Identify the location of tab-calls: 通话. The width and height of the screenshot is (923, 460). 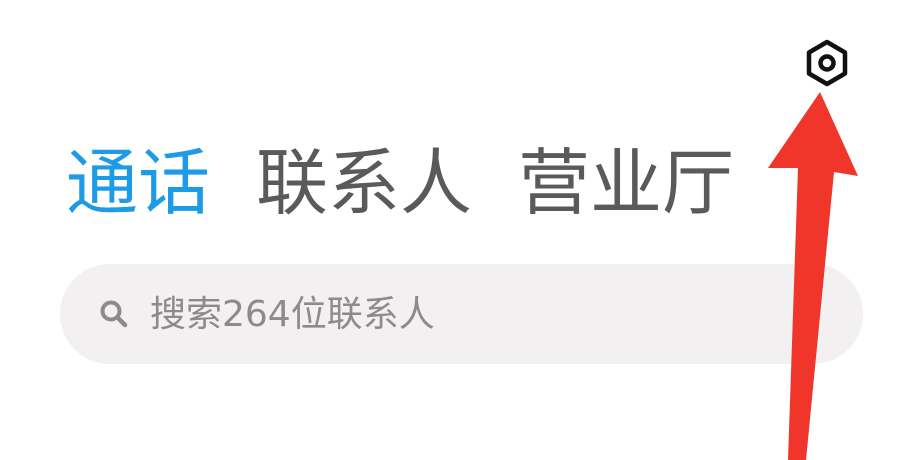
(138, 183).